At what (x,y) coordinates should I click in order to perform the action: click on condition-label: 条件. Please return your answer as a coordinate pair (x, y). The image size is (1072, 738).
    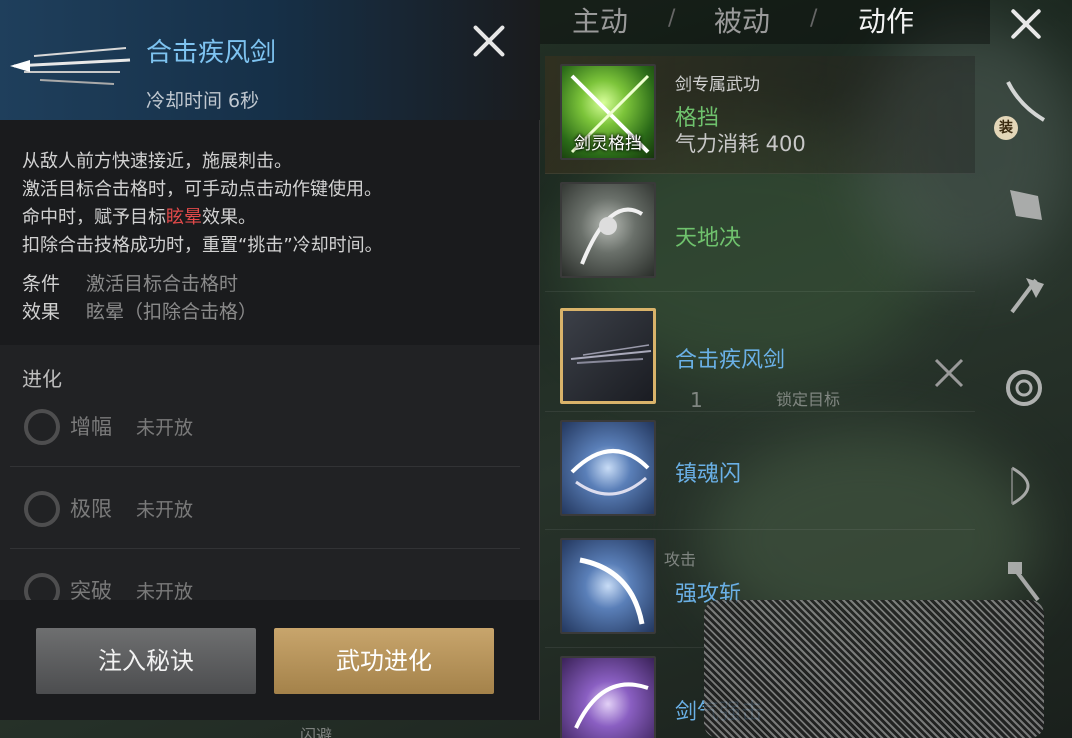
    Looking at the image, I should click on (41, 284).